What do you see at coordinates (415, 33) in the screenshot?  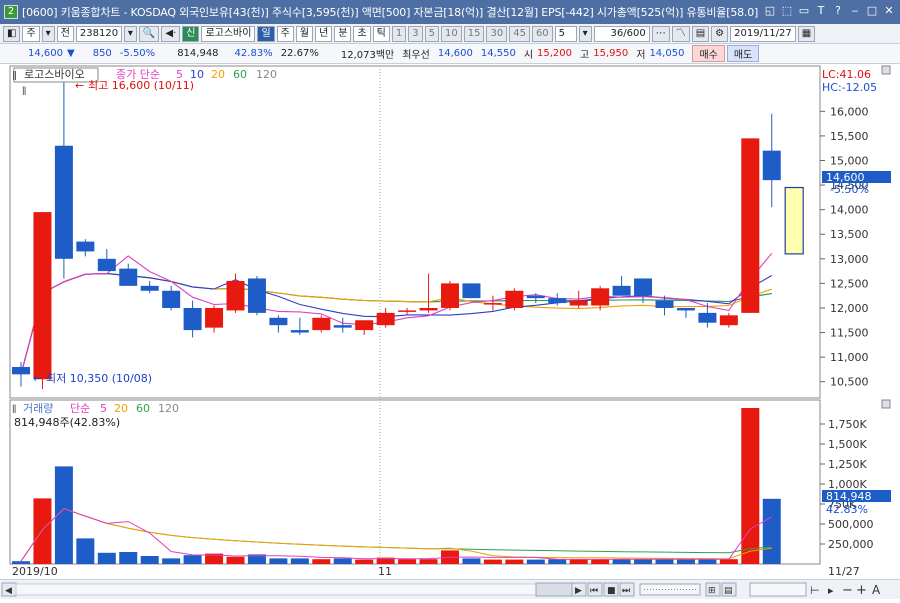 I see `minute-3-button: 3` at bounding box center [415, 33].